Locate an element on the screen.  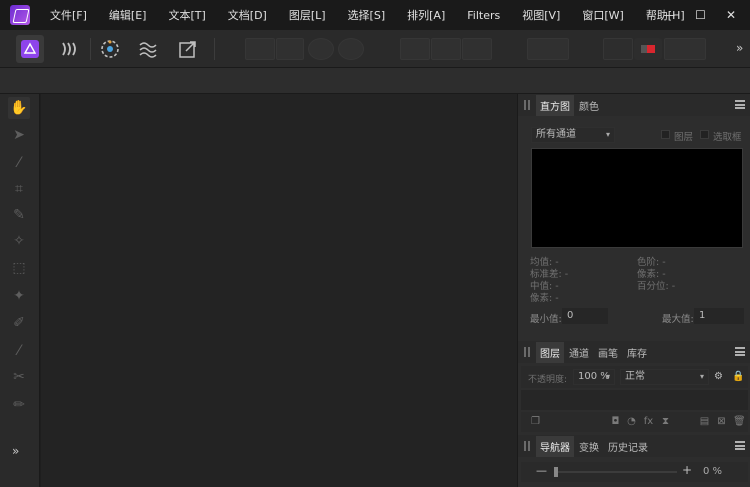
zoom-out-button: — is located at coordinates (541, 470).